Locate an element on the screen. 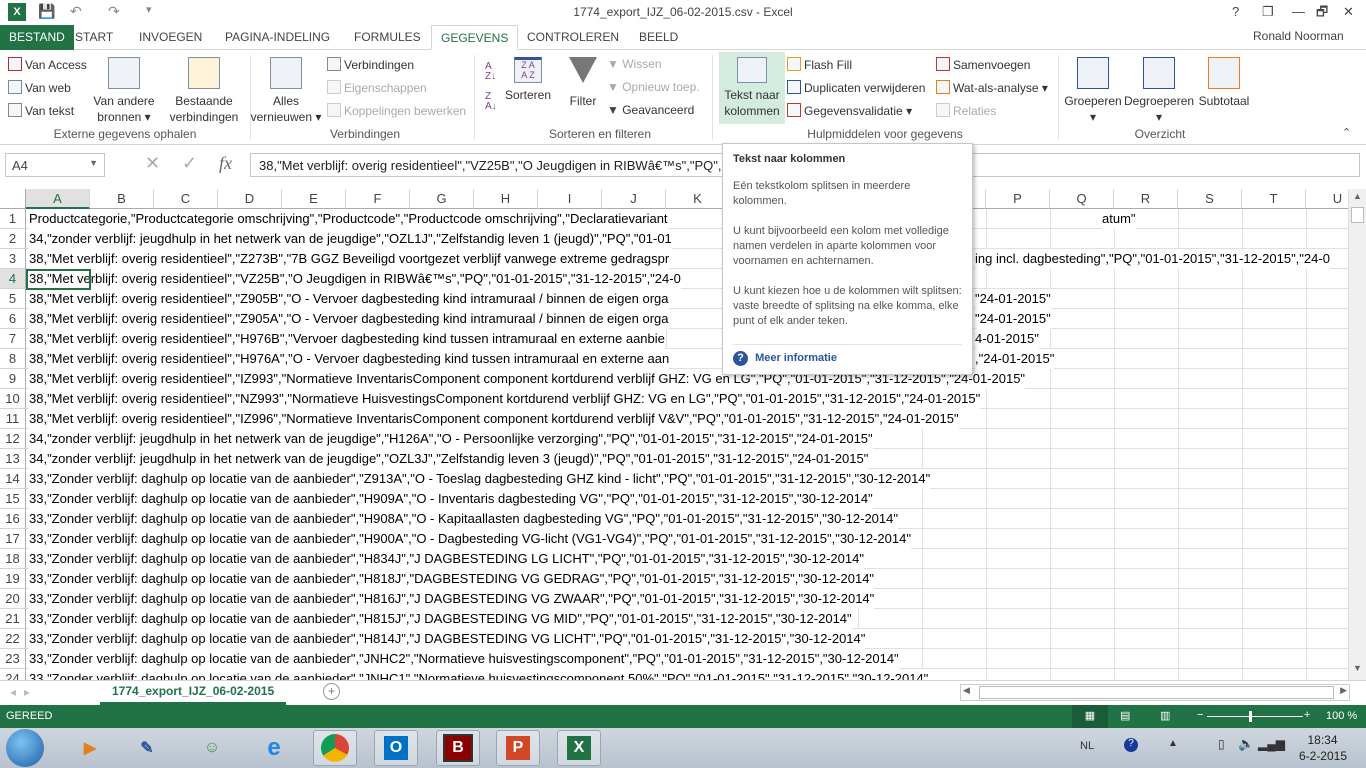  alles-vernieuwen-button: Alles vernieuwen ▾ is located at coordinates (286, 91).